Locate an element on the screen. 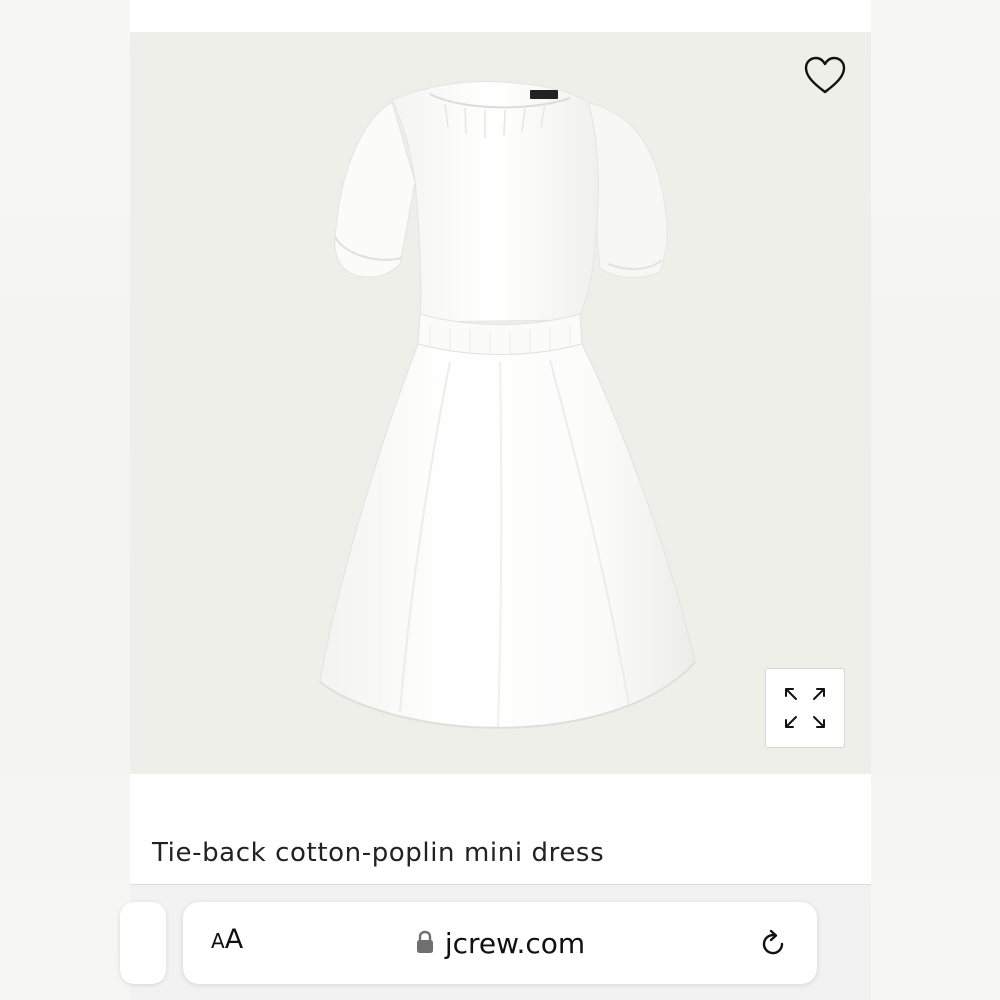 Image resolution: width=1000 pixels, height=1000 pixels. lock-icon is located at coordinates (425, 944).